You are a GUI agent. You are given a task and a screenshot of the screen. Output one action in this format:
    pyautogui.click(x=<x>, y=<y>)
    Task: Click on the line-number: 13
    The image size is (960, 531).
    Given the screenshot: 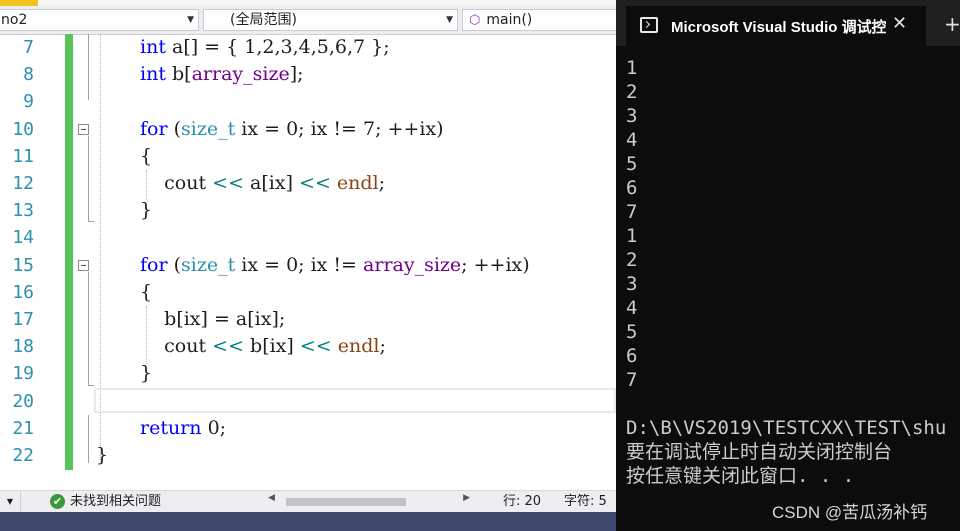 What is the action you would take?
    pyautogui.click(x=23, y=211)
    